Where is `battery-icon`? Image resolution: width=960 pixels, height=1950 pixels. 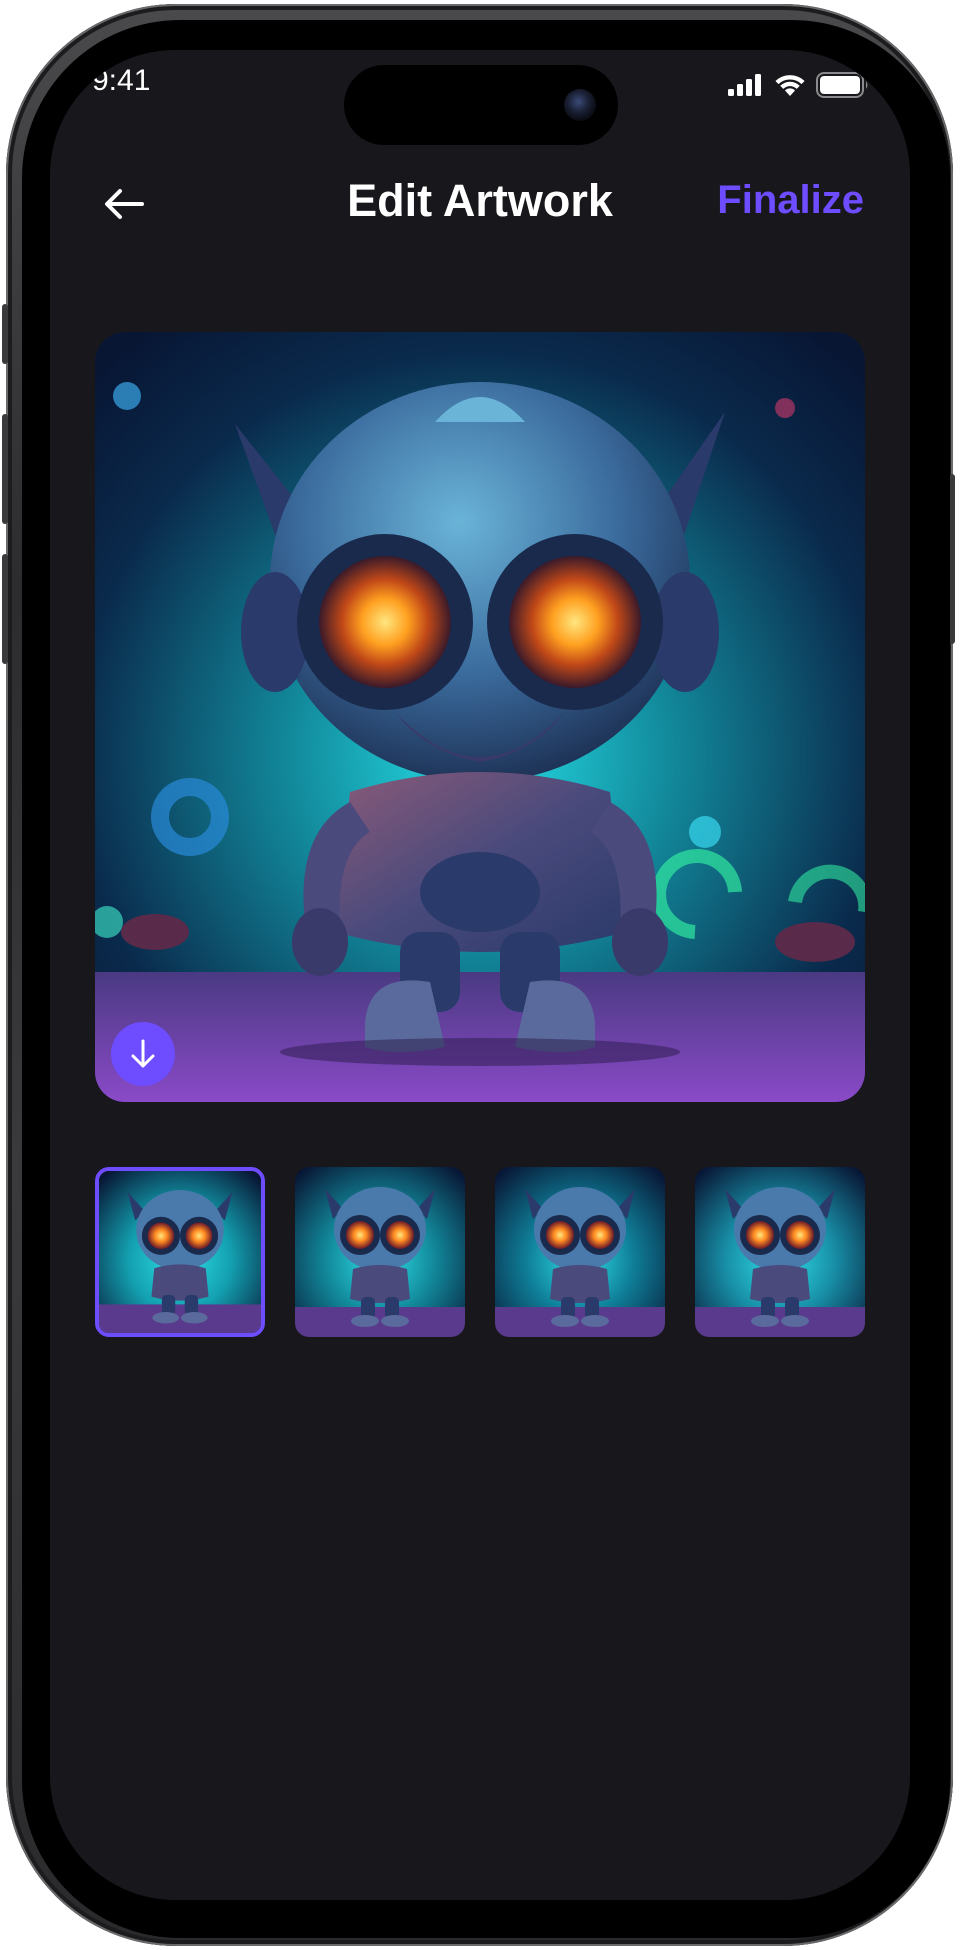 battery-icon is located at coordinates (842, 85).